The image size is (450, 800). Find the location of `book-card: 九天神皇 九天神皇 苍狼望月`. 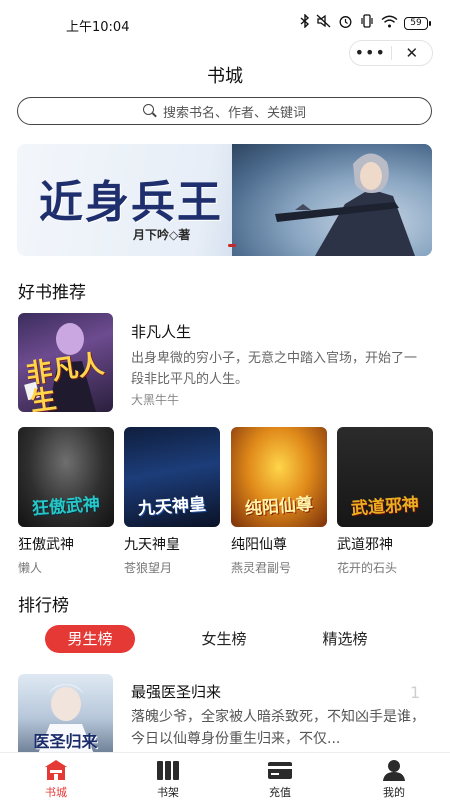

book-card: 九天神皇 九天神皇 苍狼望月 is located at coordinates (172, 501).